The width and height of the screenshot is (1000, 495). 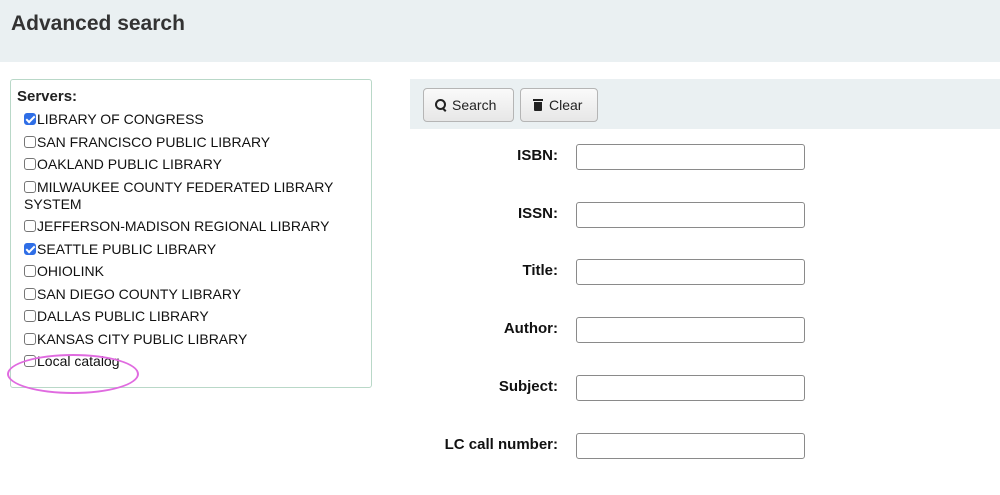 I want to click on server-label: OAKLAND PUBLIC LIBRARY, so click(x=129, y=164).